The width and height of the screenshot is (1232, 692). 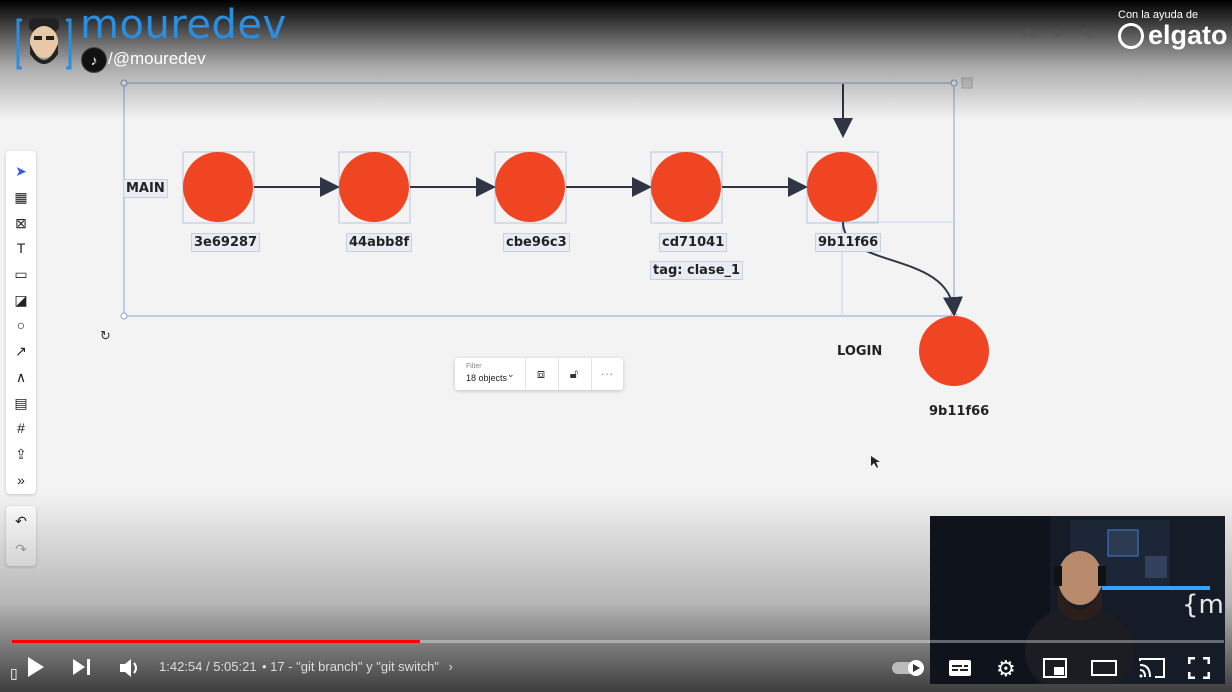 What do you see at coordinates (21, 197) in the screenshot?
I see `template-icon: ▦` at bounding box center [21, 197].